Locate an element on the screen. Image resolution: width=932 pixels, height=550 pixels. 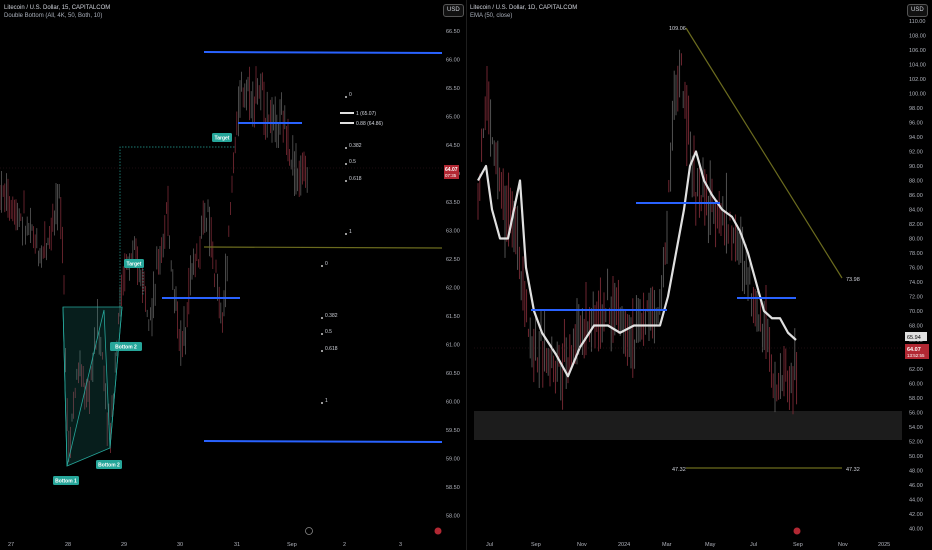
pane-divider is located at coordinates (466, 275).